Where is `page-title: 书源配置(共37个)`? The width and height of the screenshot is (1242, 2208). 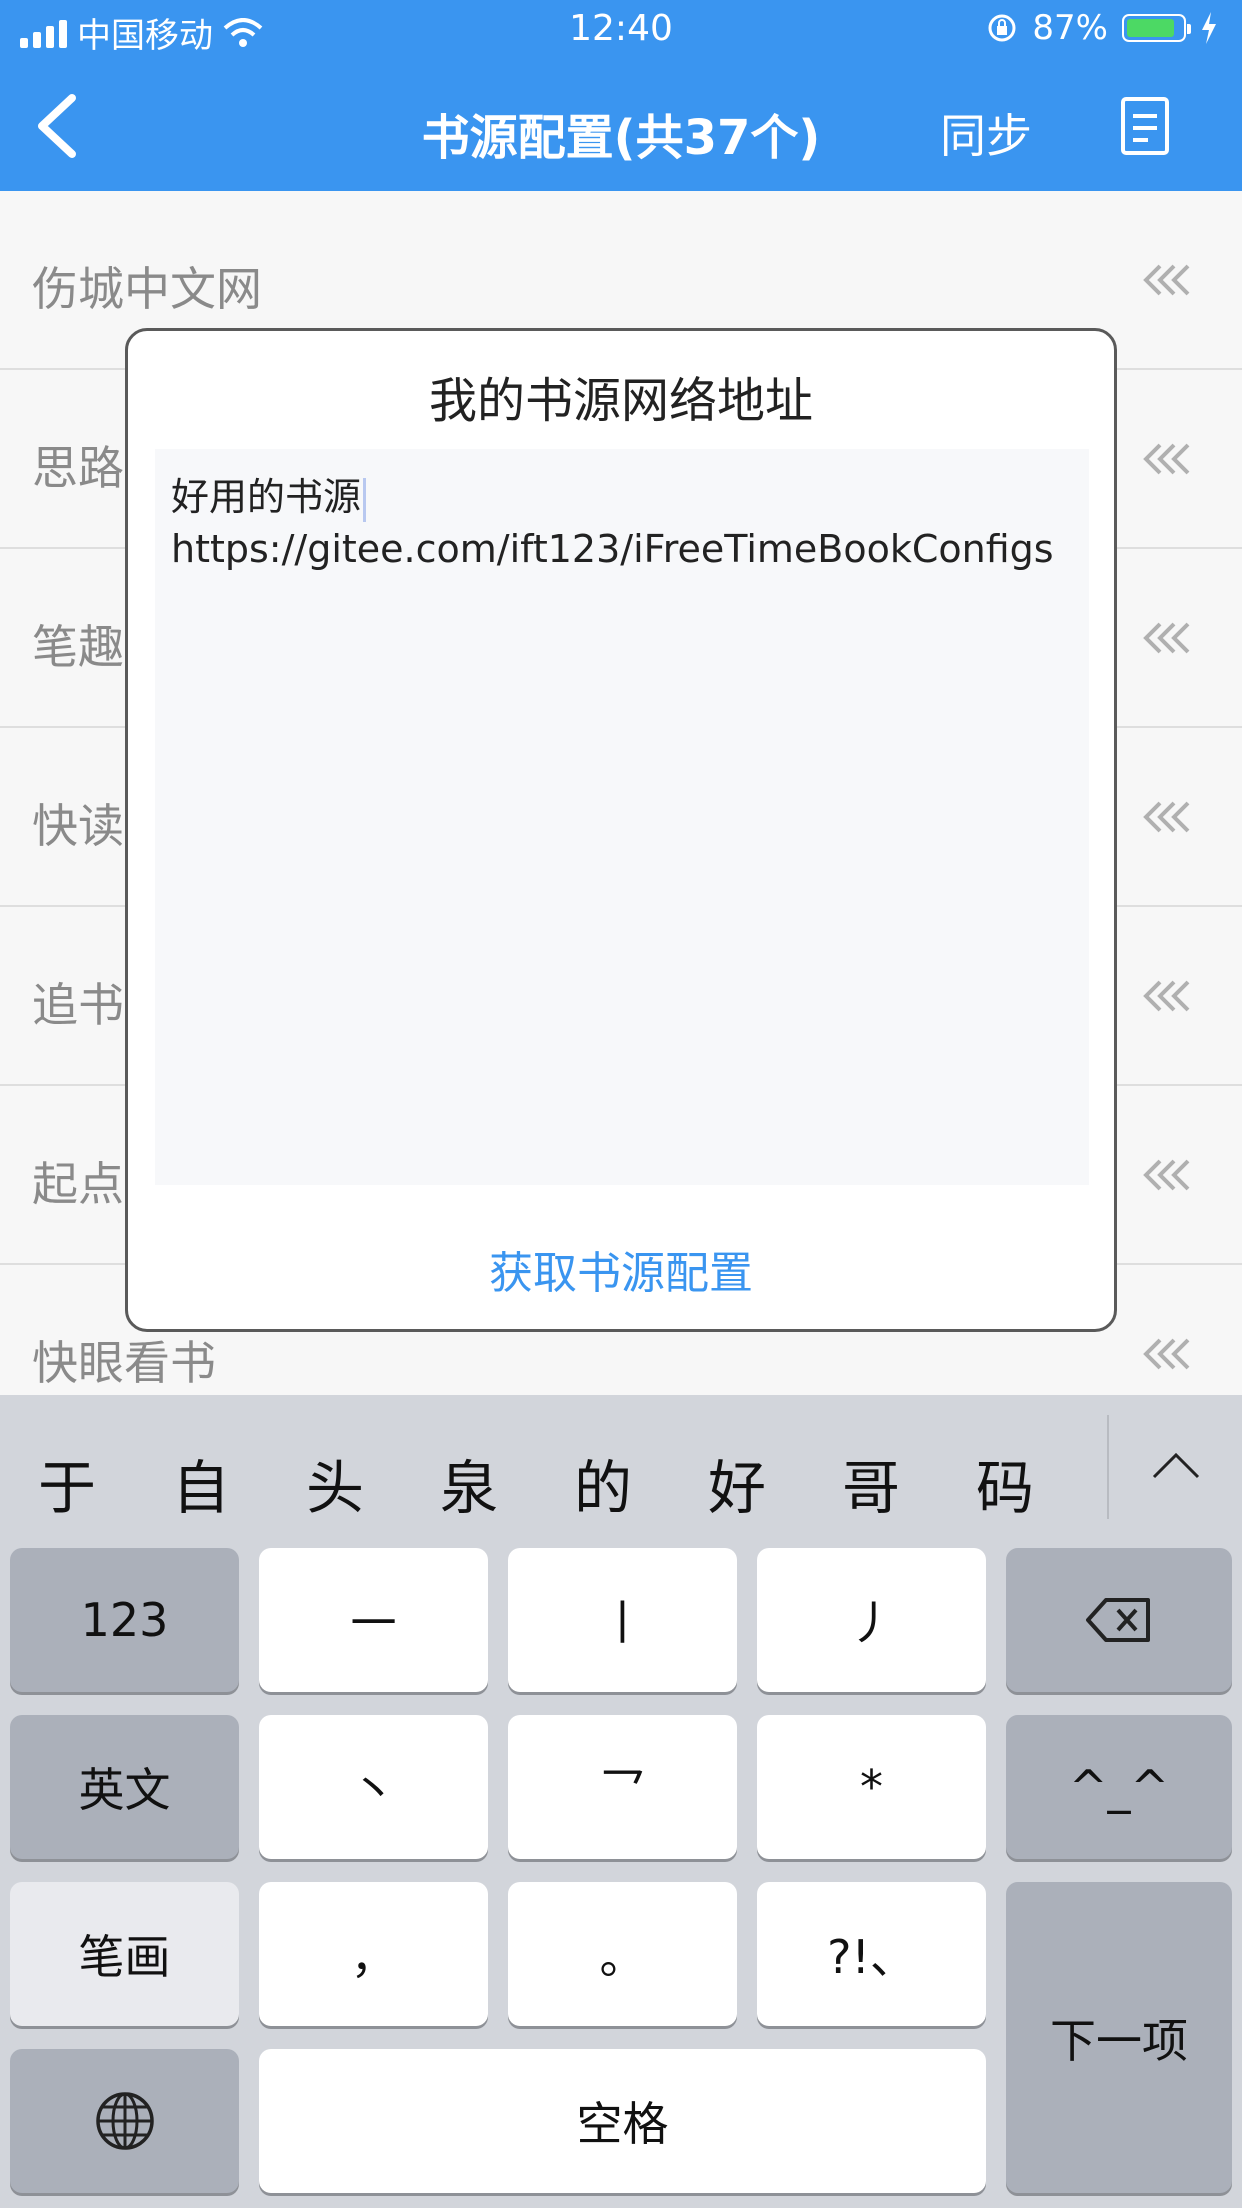
page-title: 书源配置(共37个) is located at coordinates (621, 138).